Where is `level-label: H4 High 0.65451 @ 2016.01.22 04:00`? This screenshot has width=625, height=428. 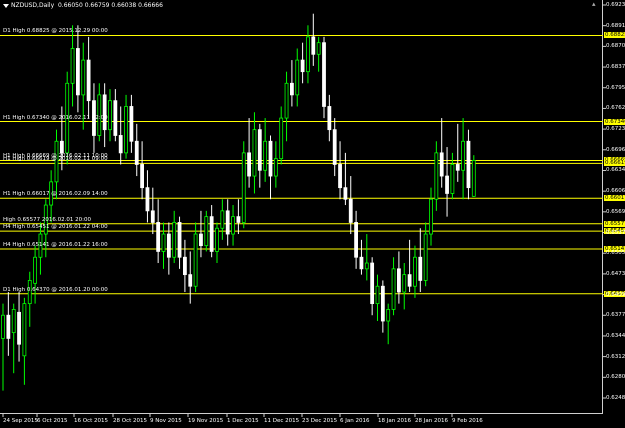
level-label: H4 High 0.65451 @ 2016.01.22 04:00 is located at coordinates (55, 227).